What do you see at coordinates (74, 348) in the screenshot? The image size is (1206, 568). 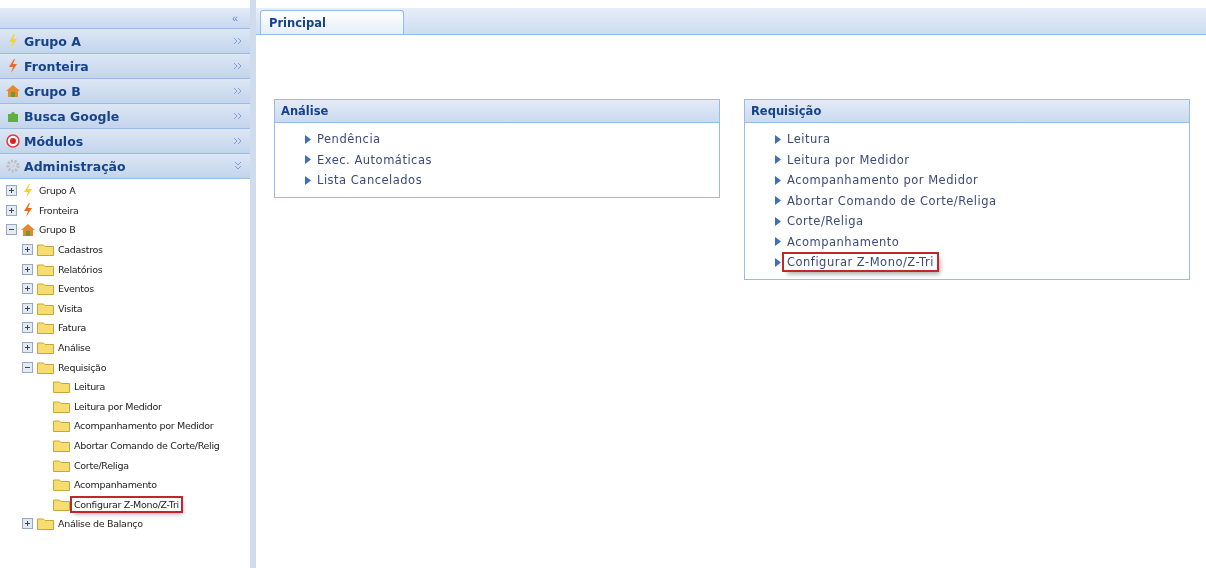 I see `tree-item: Análise` at bounding box center [74, 348].